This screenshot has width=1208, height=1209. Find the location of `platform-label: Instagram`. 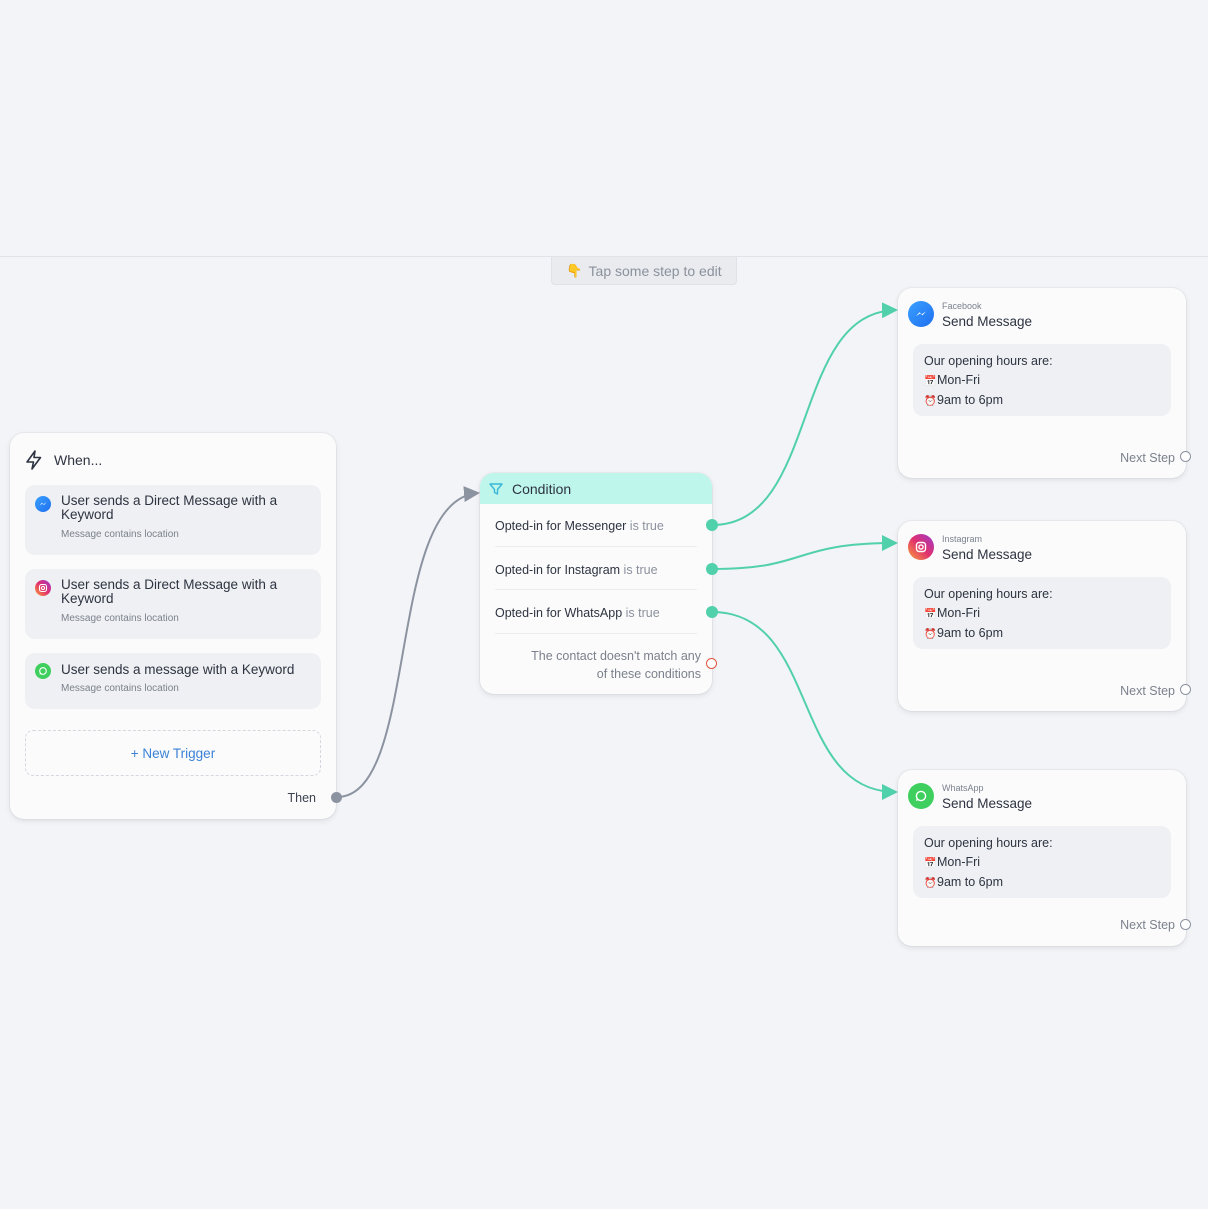

platform-label: Instagram is located at coordinates (962, 539).